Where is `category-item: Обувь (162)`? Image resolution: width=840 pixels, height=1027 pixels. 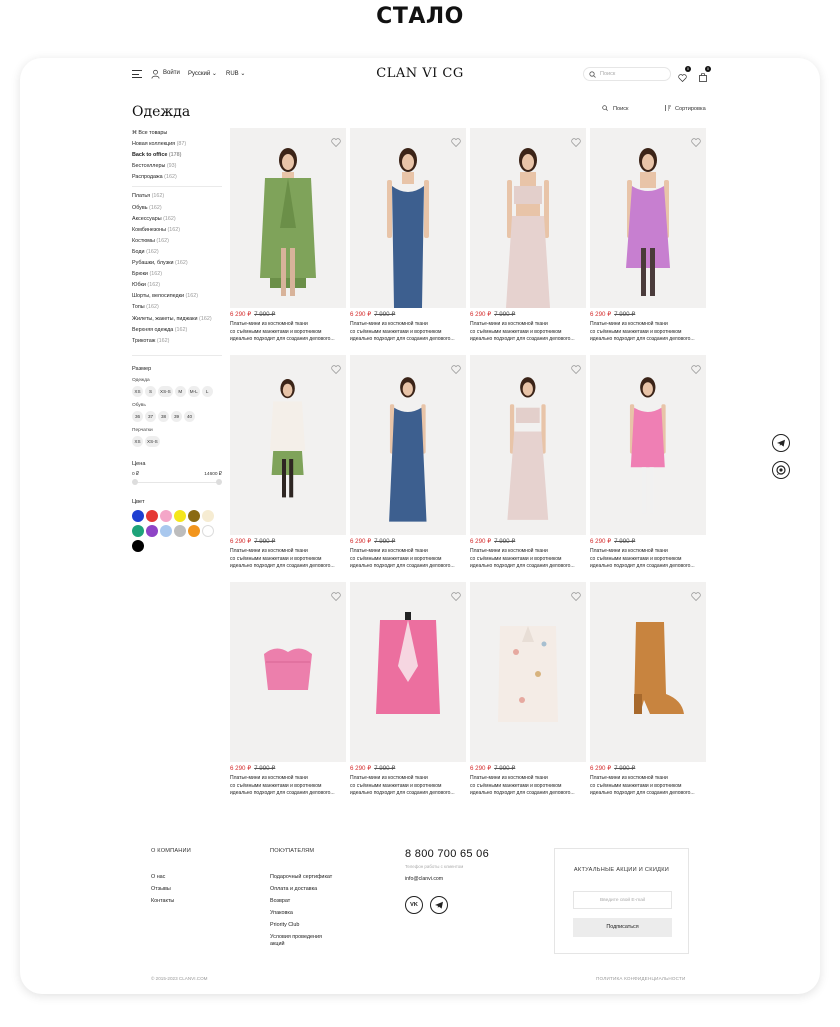
category-item: Обувь (162) is located at coordinates (177, 208).